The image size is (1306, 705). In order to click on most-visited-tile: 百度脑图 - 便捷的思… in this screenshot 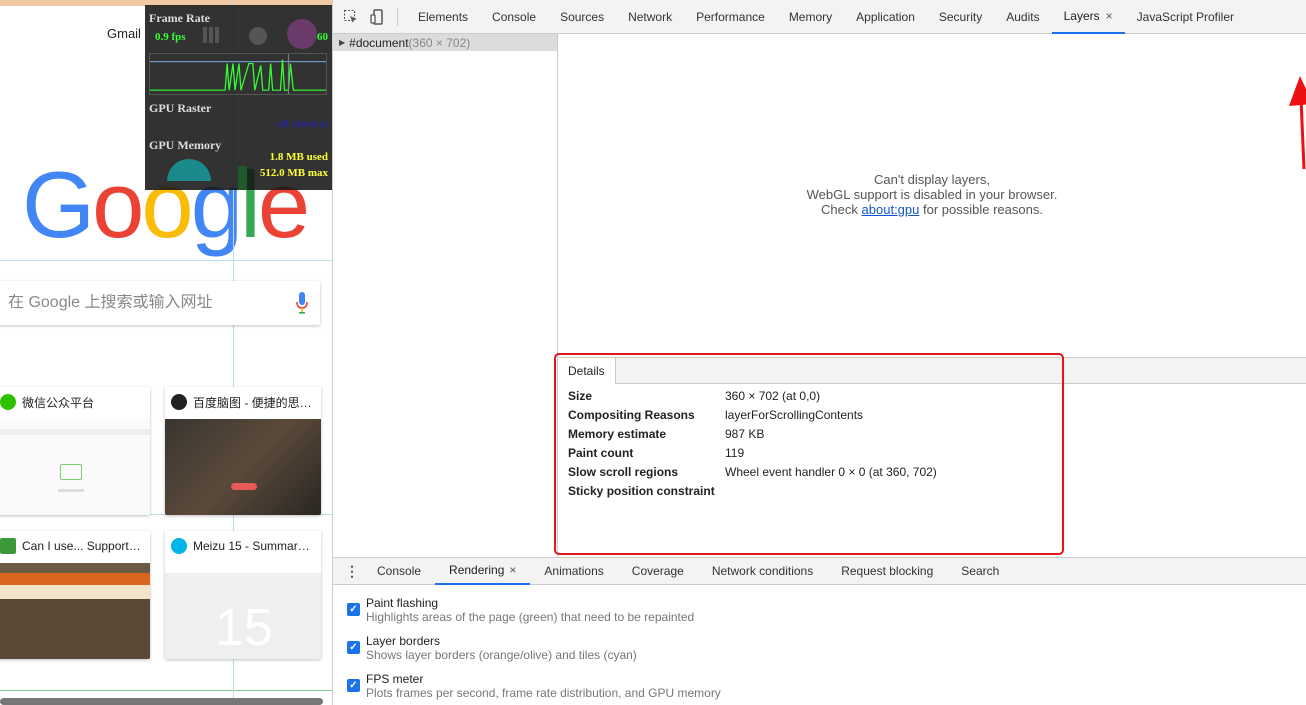, I will do `click(243, 451)`.